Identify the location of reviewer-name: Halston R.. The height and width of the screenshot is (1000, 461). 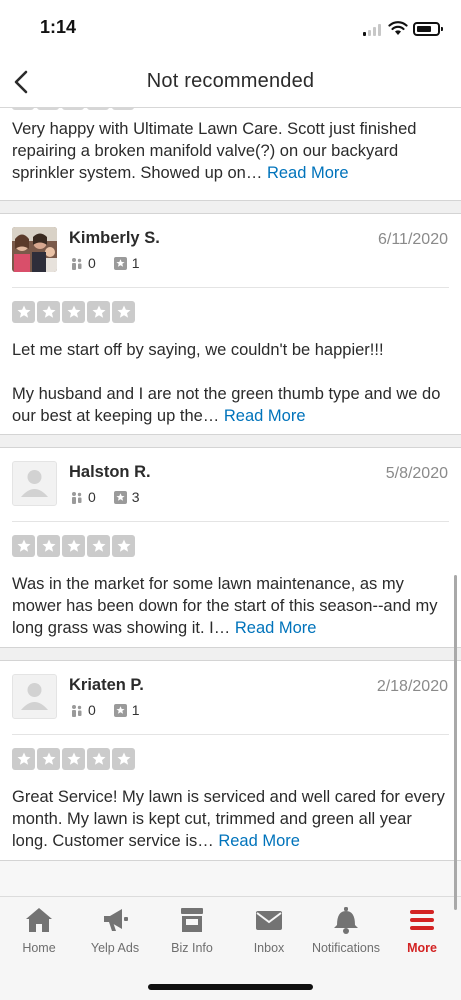
(110, 472).